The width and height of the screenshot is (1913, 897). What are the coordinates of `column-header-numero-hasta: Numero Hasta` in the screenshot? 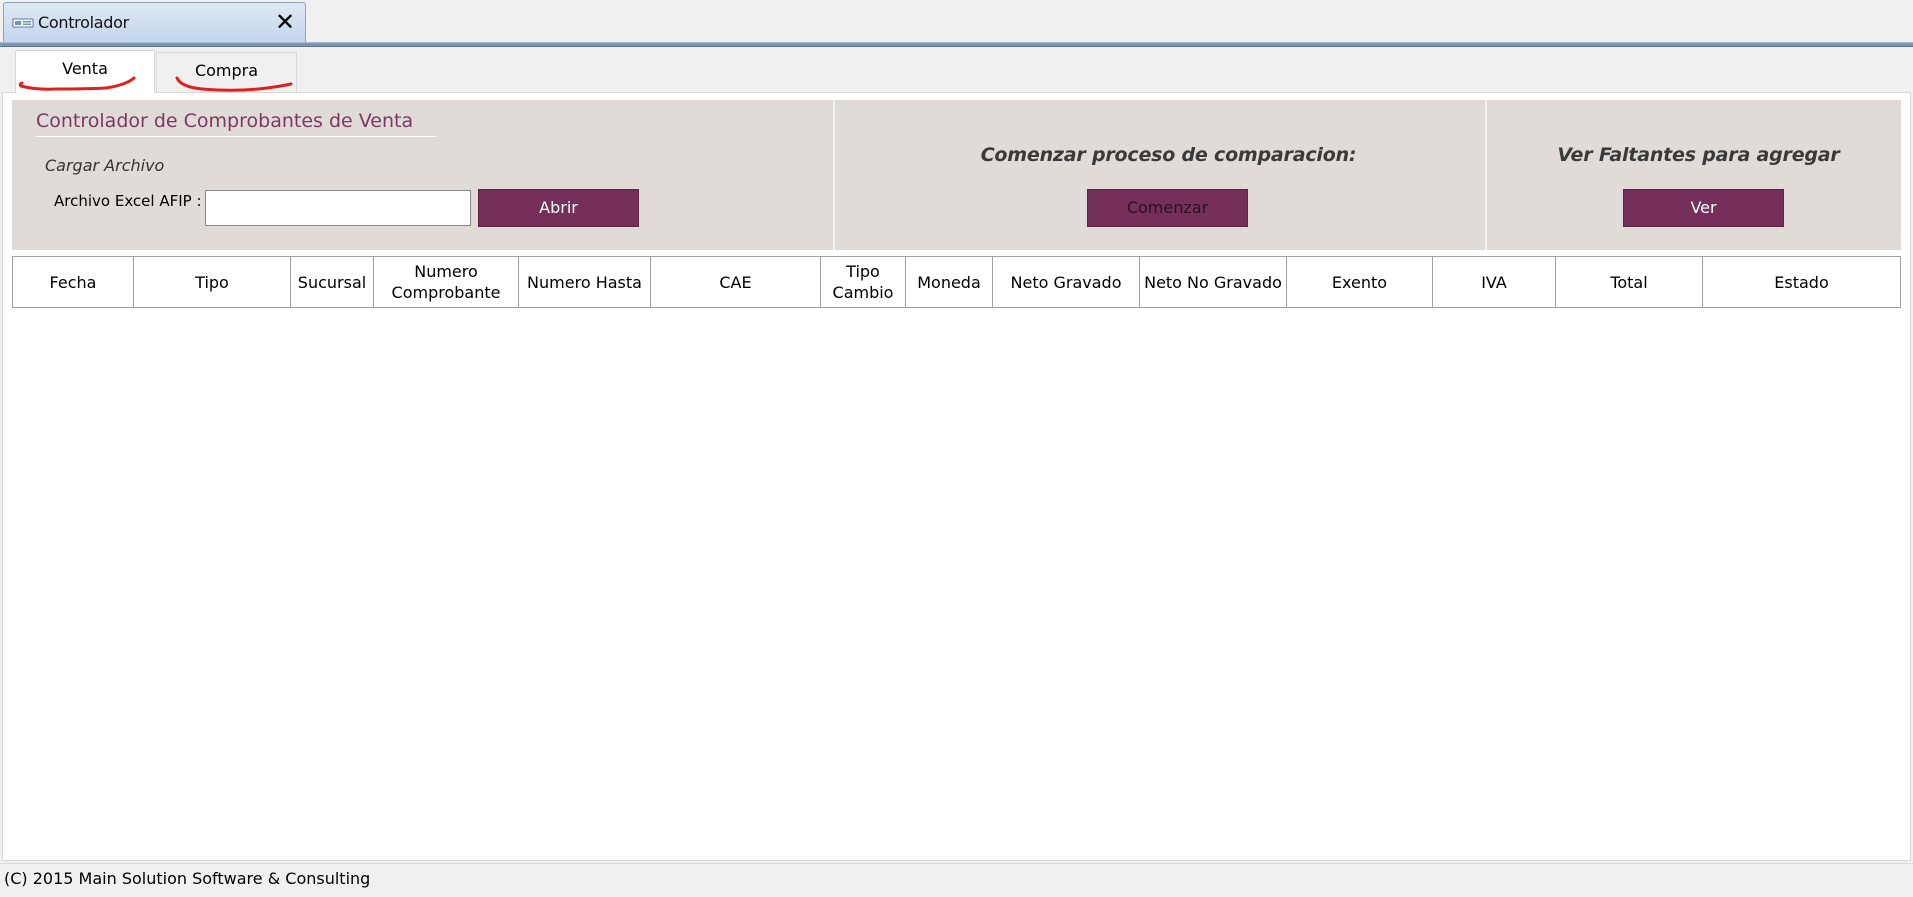 It's located at (585, 282).